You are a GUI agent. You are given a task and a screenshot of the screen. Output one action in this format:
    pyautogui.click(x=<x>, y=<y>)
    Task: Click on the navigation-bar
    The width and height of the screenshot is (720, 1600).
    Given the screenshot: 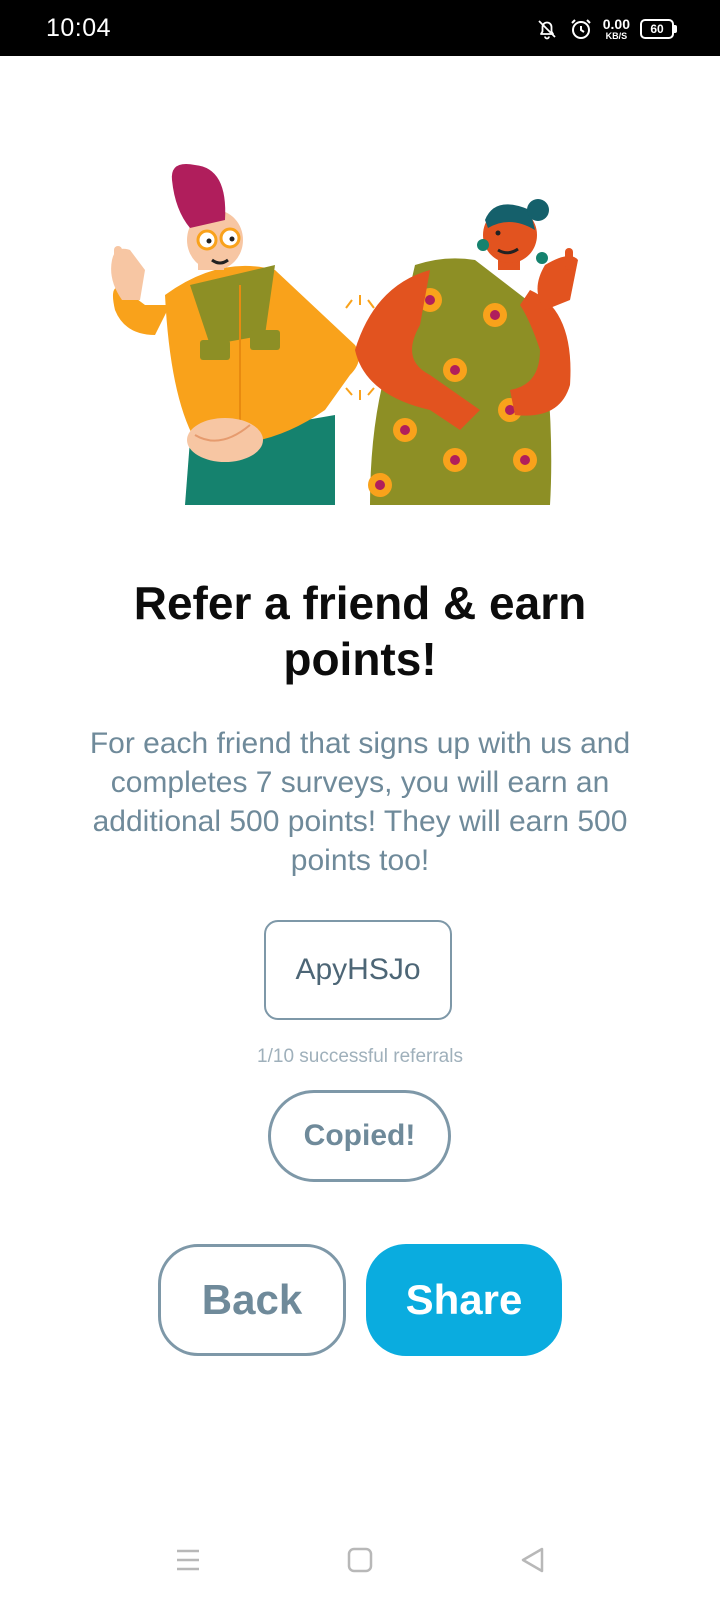 What is the action you would take?
    pyautogui.click(x=360, y=1560)
    